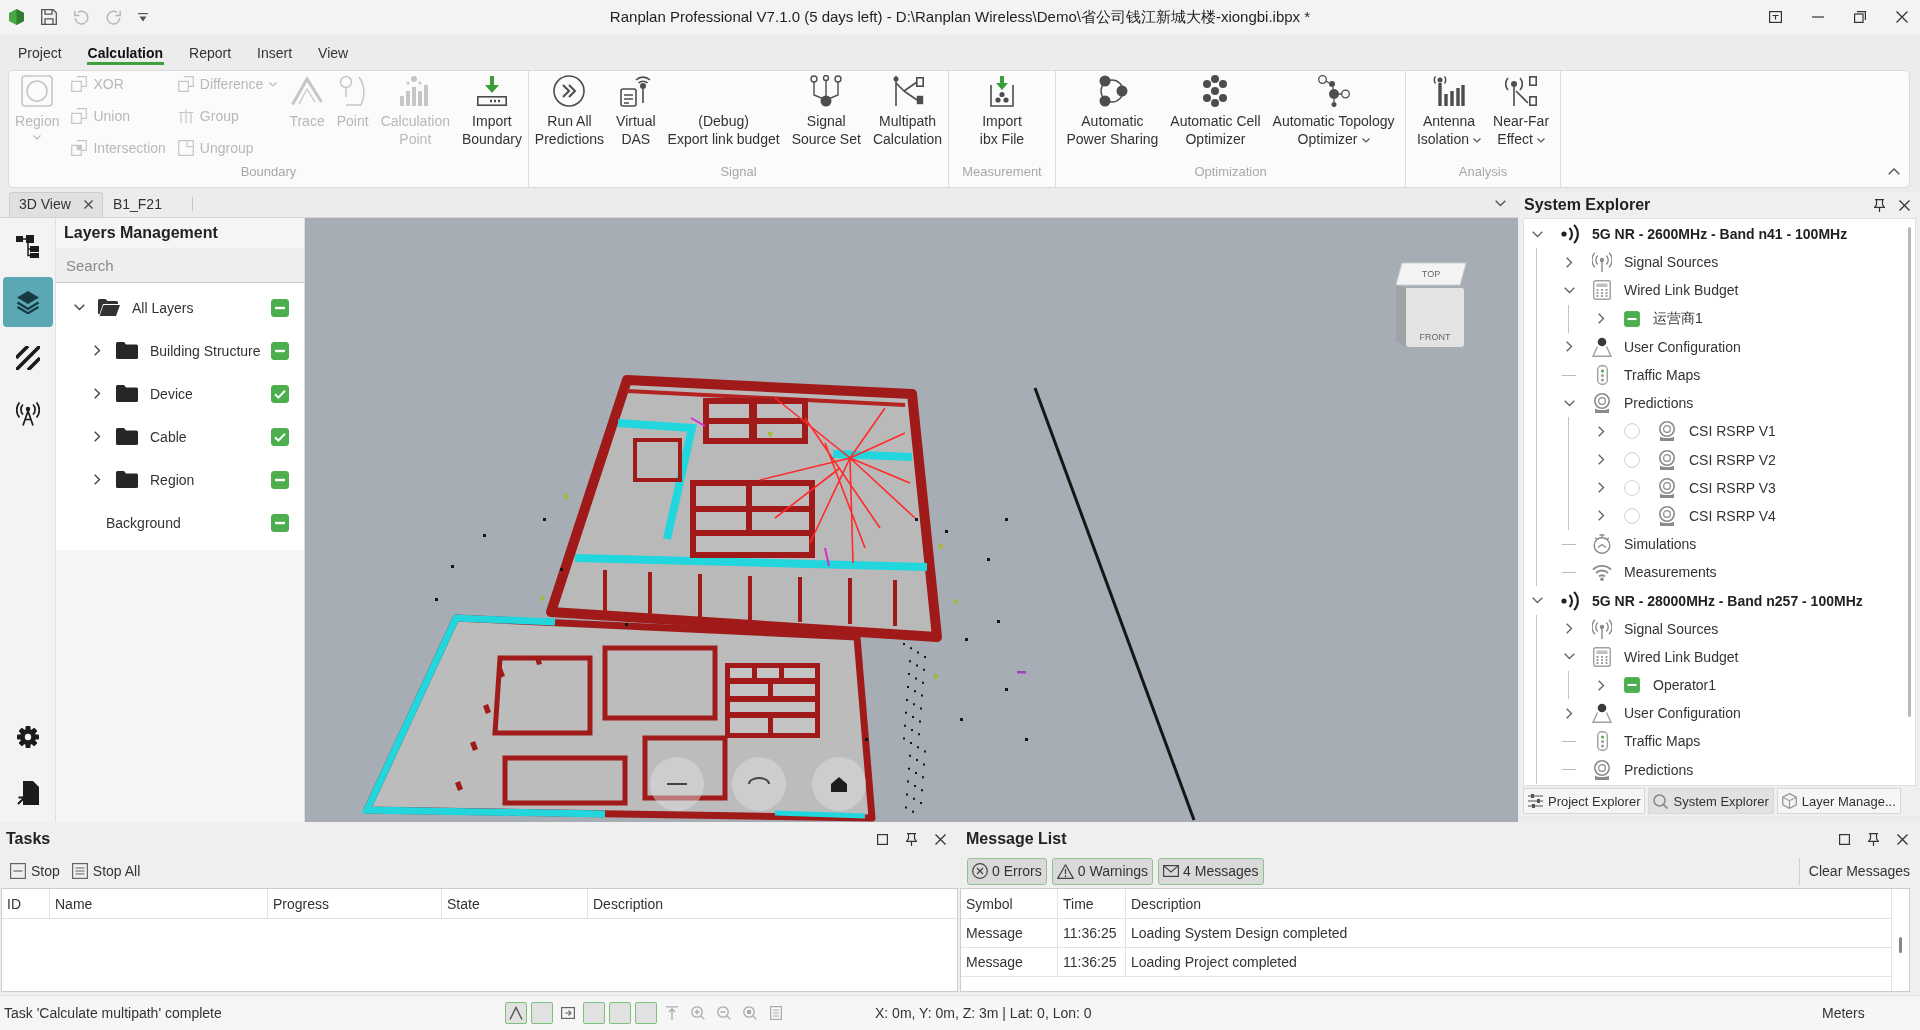  Describe the element at coordinates (275, 55) in the screenshot. I see `menu-tab: Insert` at that location.